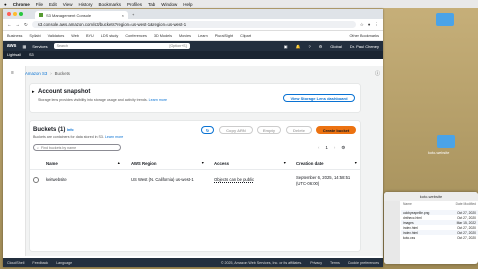 This screenshot has height=269, width=478. What do you see at coordinates (151, 4) in the screenshot?
I see `menu-tab: Tab` at bounding box center [151, 4].